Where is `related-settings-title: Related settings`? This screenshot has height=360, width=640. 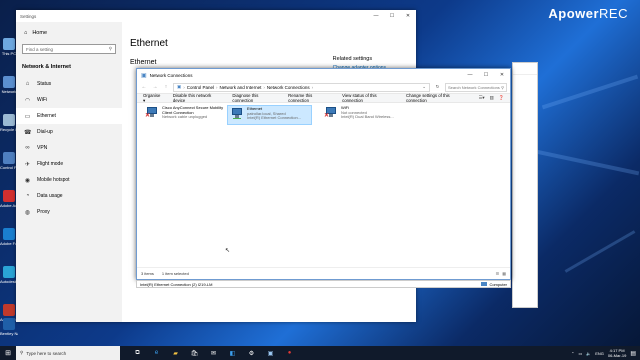 related-settings-title: Related settings is located at coordinates (352, 59).